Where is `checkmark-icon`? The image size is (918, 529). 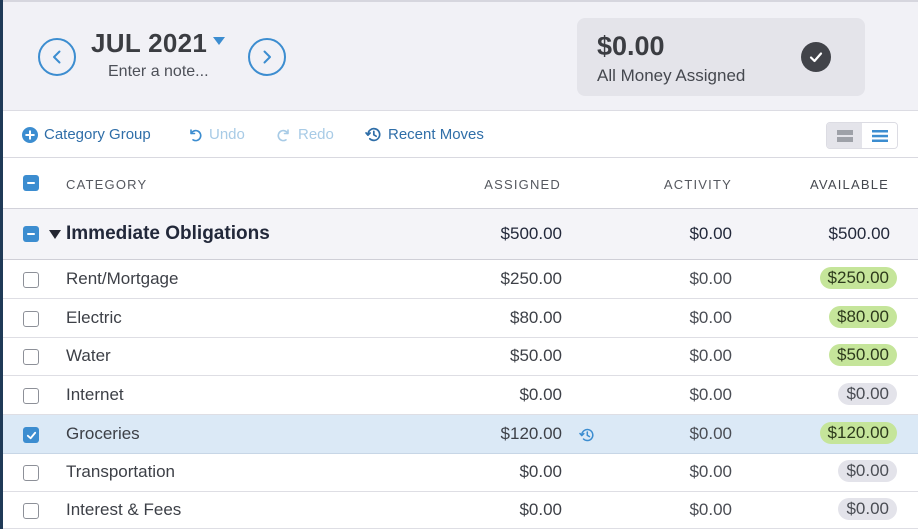 checkmark-icon is located at coordinates (31, 435).